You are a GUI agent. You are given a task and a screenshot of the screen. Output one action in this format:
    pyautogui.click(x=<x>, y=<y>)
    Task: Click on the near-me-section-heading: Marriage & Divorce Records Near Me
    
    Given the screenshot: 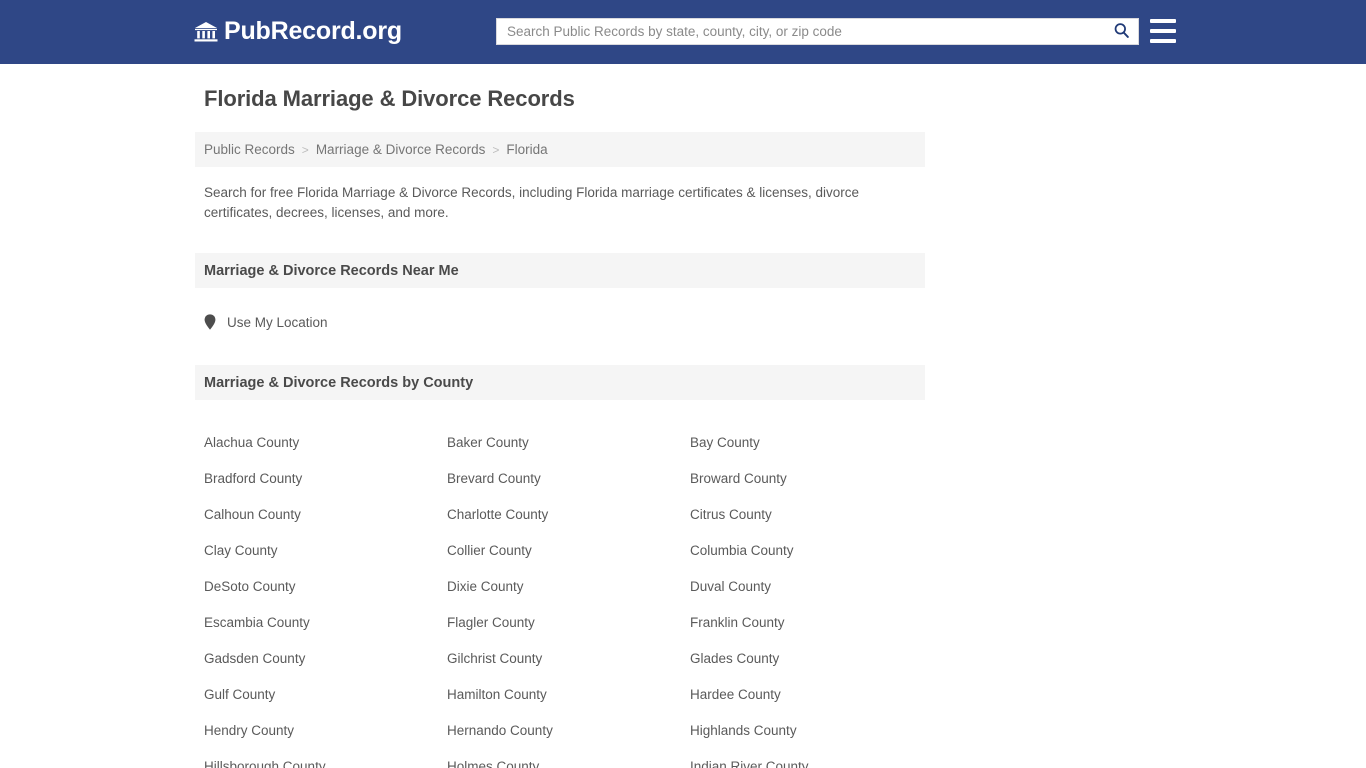 What is the action you would take?
    pyautogui.click(x=560, y=270)
    